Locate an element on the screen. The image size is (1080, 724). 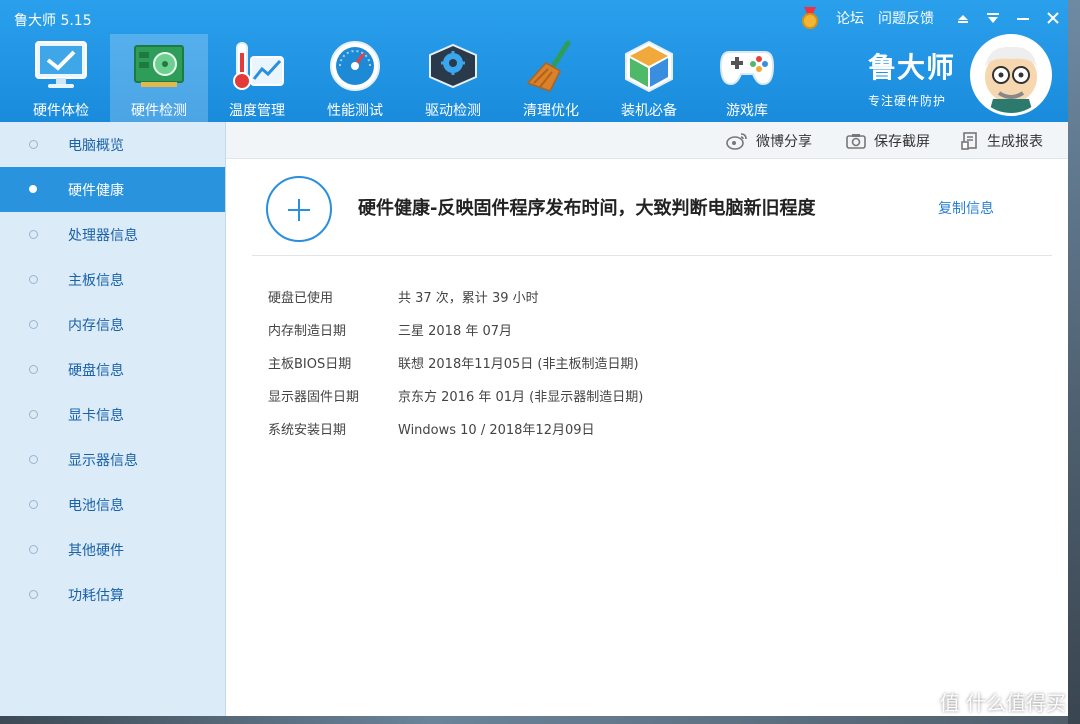
window-title: 鲁大师 5.15 is located at coordinates (53, 21).